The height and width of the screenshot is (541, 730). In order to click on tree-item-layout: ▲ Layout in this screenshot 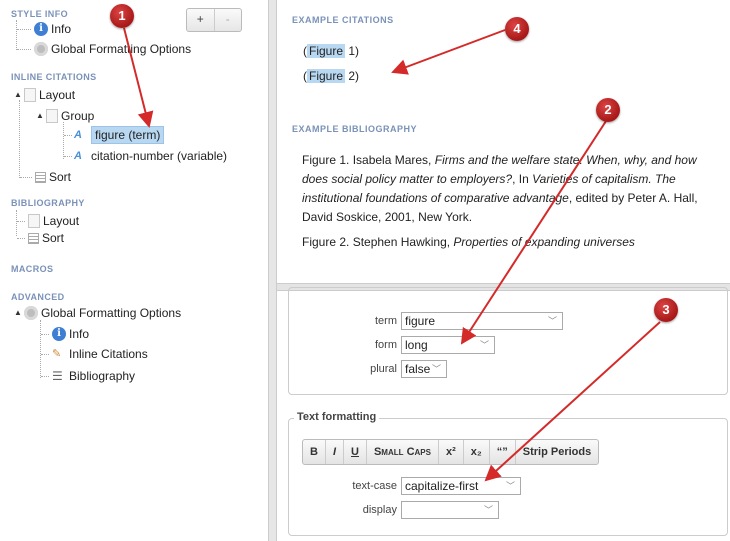, I will do `click(44, 95)`.